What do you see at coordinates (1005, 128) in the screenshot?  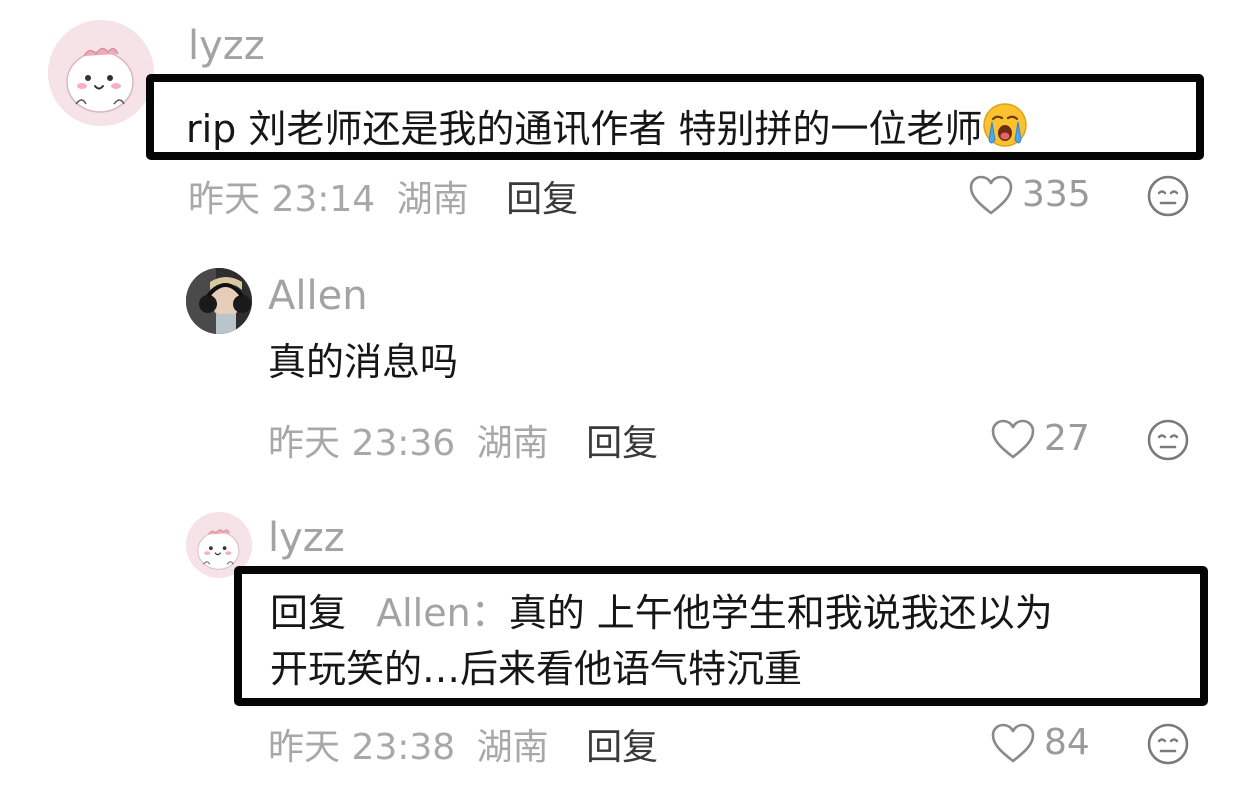 I see `loudly-crying-face-icon` at bounding box center [1005, 128].